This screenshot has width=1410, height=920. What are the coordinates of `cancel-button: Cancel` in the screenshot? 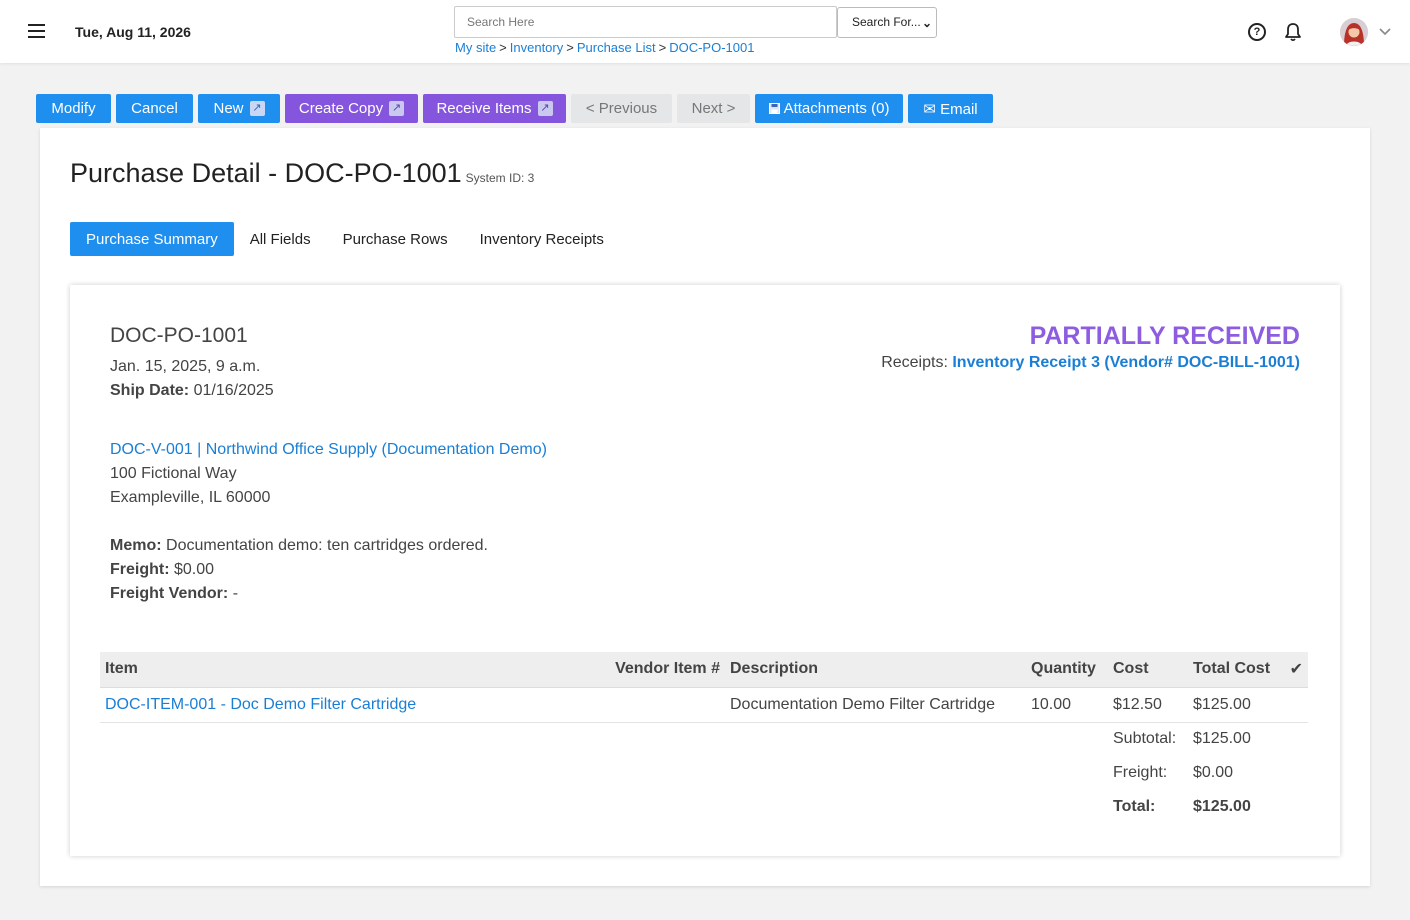 It's located at (154, 108).